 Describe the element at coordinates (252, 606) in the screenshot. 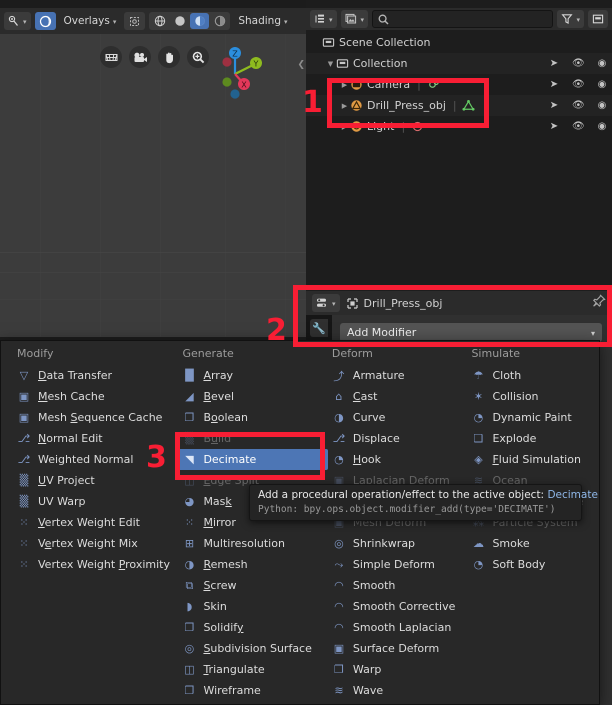

I see `menu-item-skin: ◗ Skin` at that location.